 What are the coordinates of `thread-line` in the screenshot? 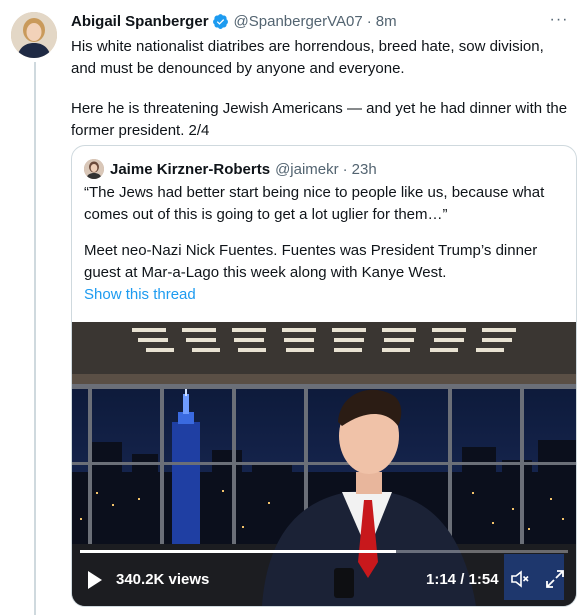 It's located at (35, 338).